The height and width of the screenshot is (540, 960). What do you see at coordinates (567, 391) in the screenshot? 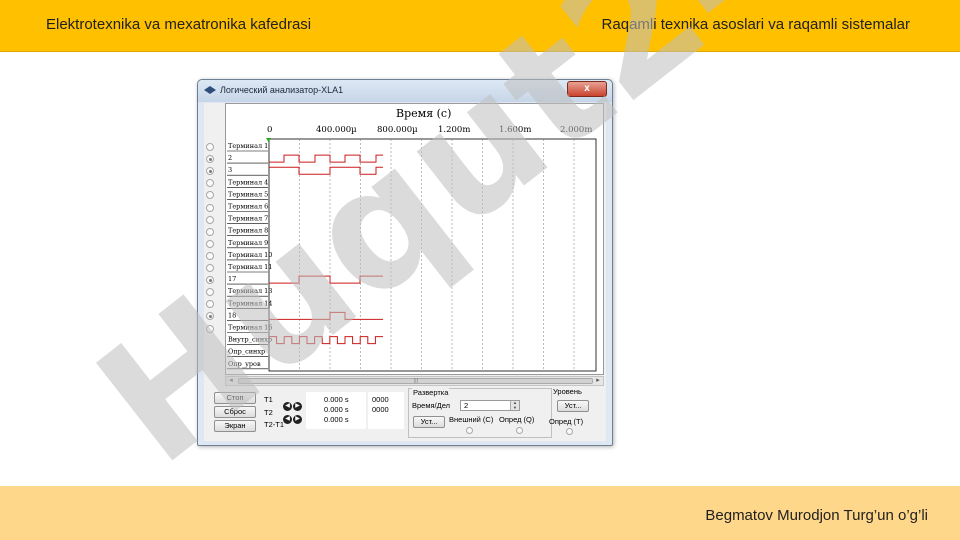
I see `level-title: Уровень` at bounding box center [567, 391].